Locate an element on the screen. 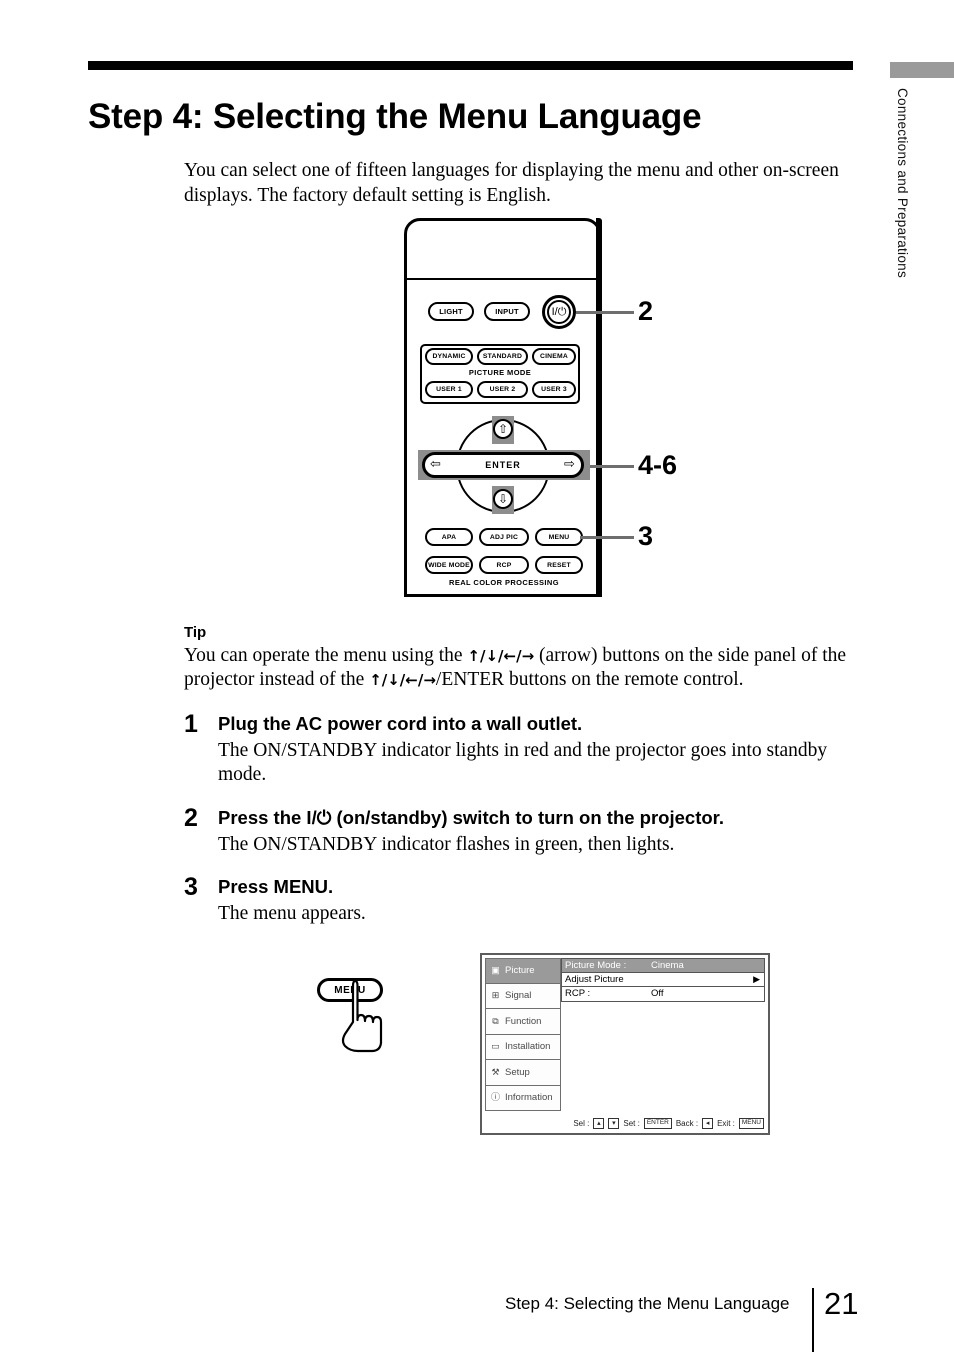 Image resolution: width=954 pixels, height=1352 pixels. remote-user1-button: USER 1 is located at coordinates (449, 389).